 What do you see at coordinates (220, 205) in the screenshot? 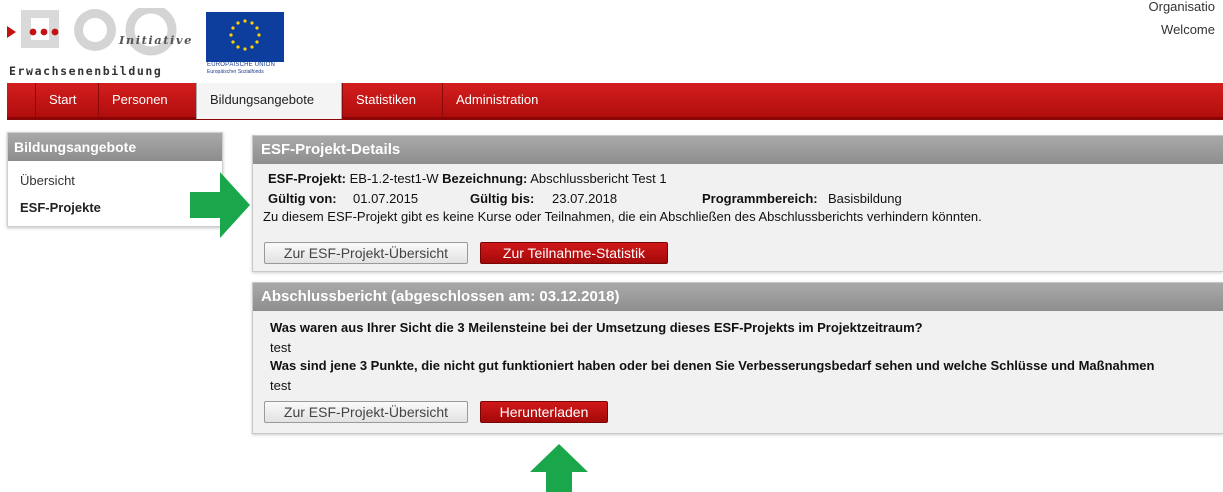
I see `annotation-arrow-right-icon` at bounding box center [220, 205].